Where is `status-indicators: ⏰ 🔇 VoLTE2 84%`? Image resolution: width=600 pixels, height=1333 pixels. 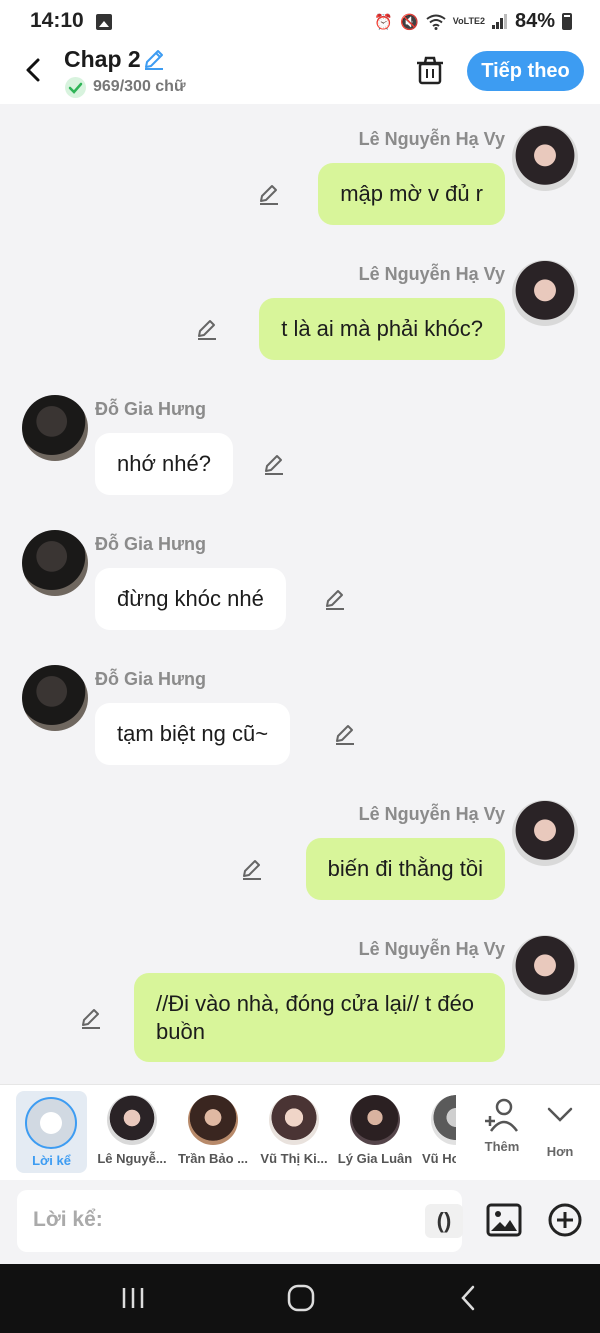 status-indicators: ⏰ 🔇 VoLTE2 84% is located at coordinates (473, 21).